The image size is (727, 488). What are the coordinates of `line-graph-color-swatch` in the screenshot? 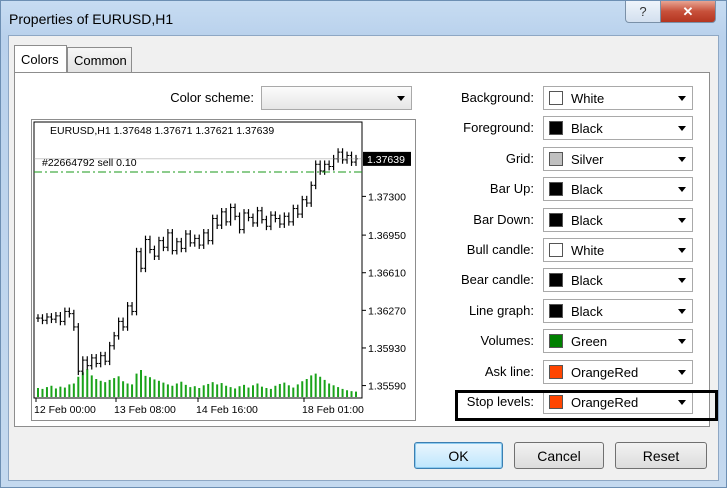 It's located at (556, 311).